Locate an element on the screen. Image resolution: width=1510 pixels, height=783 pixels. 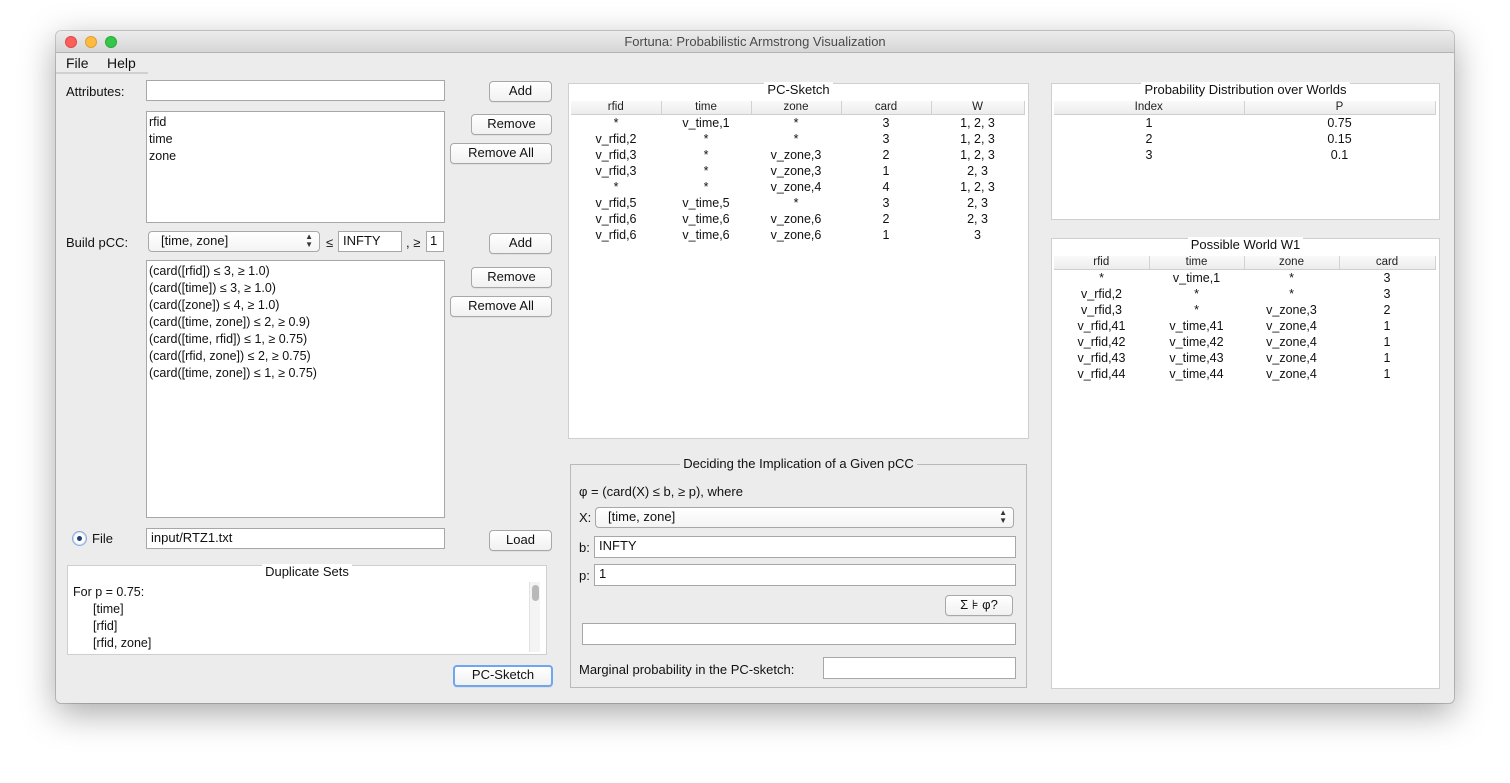
table-row: * * v_zone,4 4 1, 2, 3 is located at coordinates (797, 187).